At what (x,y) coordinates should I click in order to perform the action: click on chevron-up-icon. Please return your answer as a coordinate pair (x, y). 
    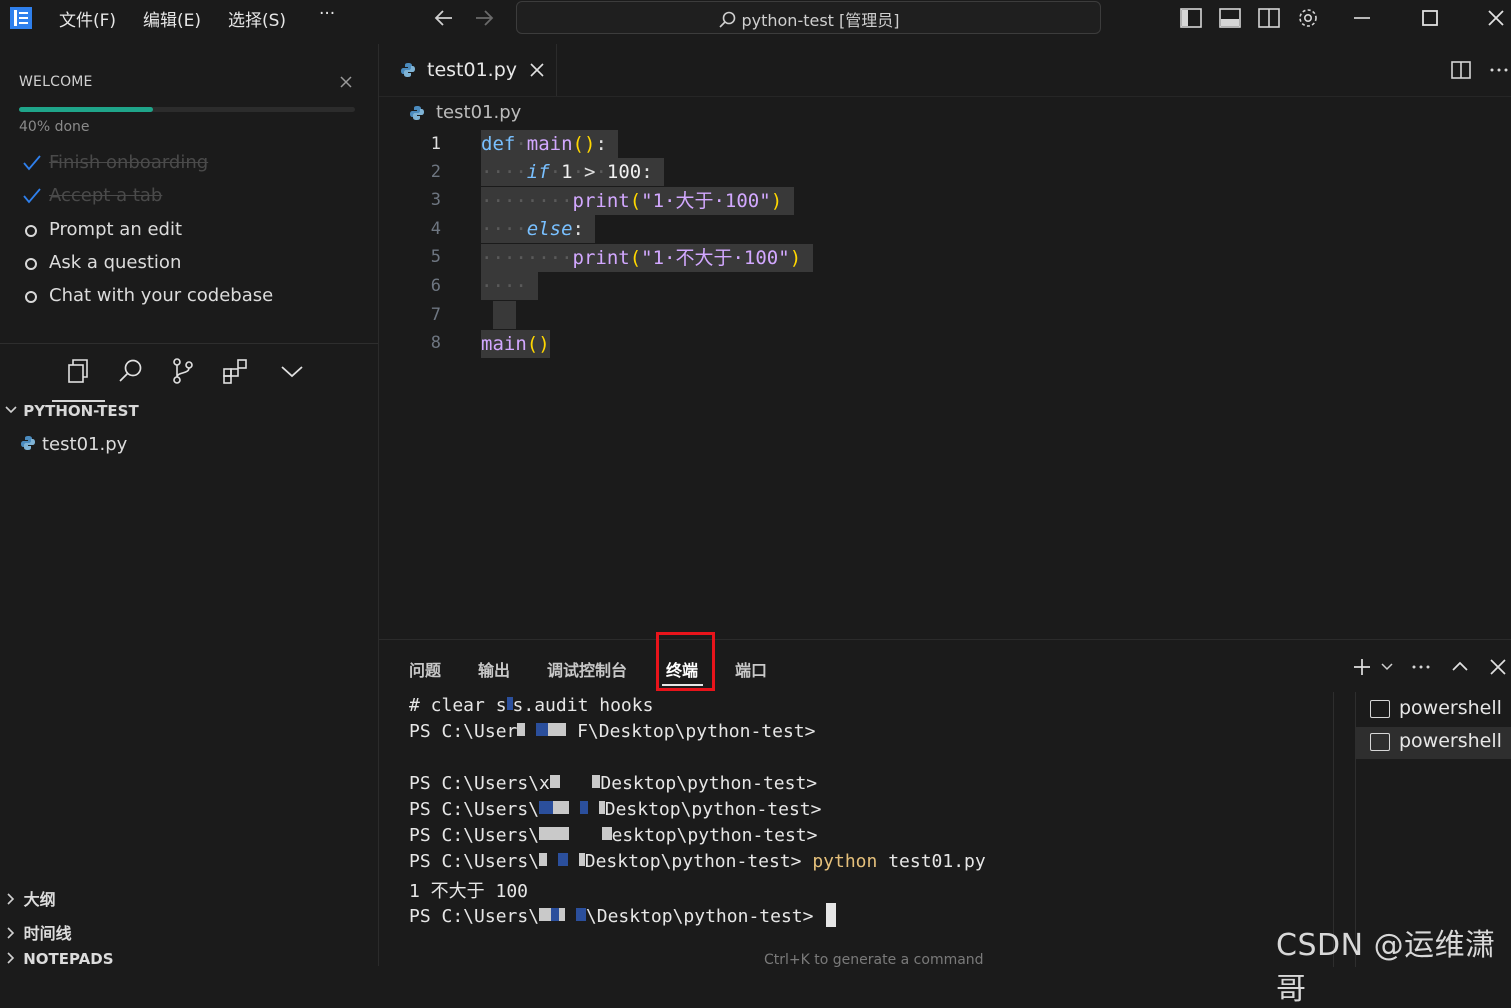
    Looking at the image, I should click on (1460, 667).